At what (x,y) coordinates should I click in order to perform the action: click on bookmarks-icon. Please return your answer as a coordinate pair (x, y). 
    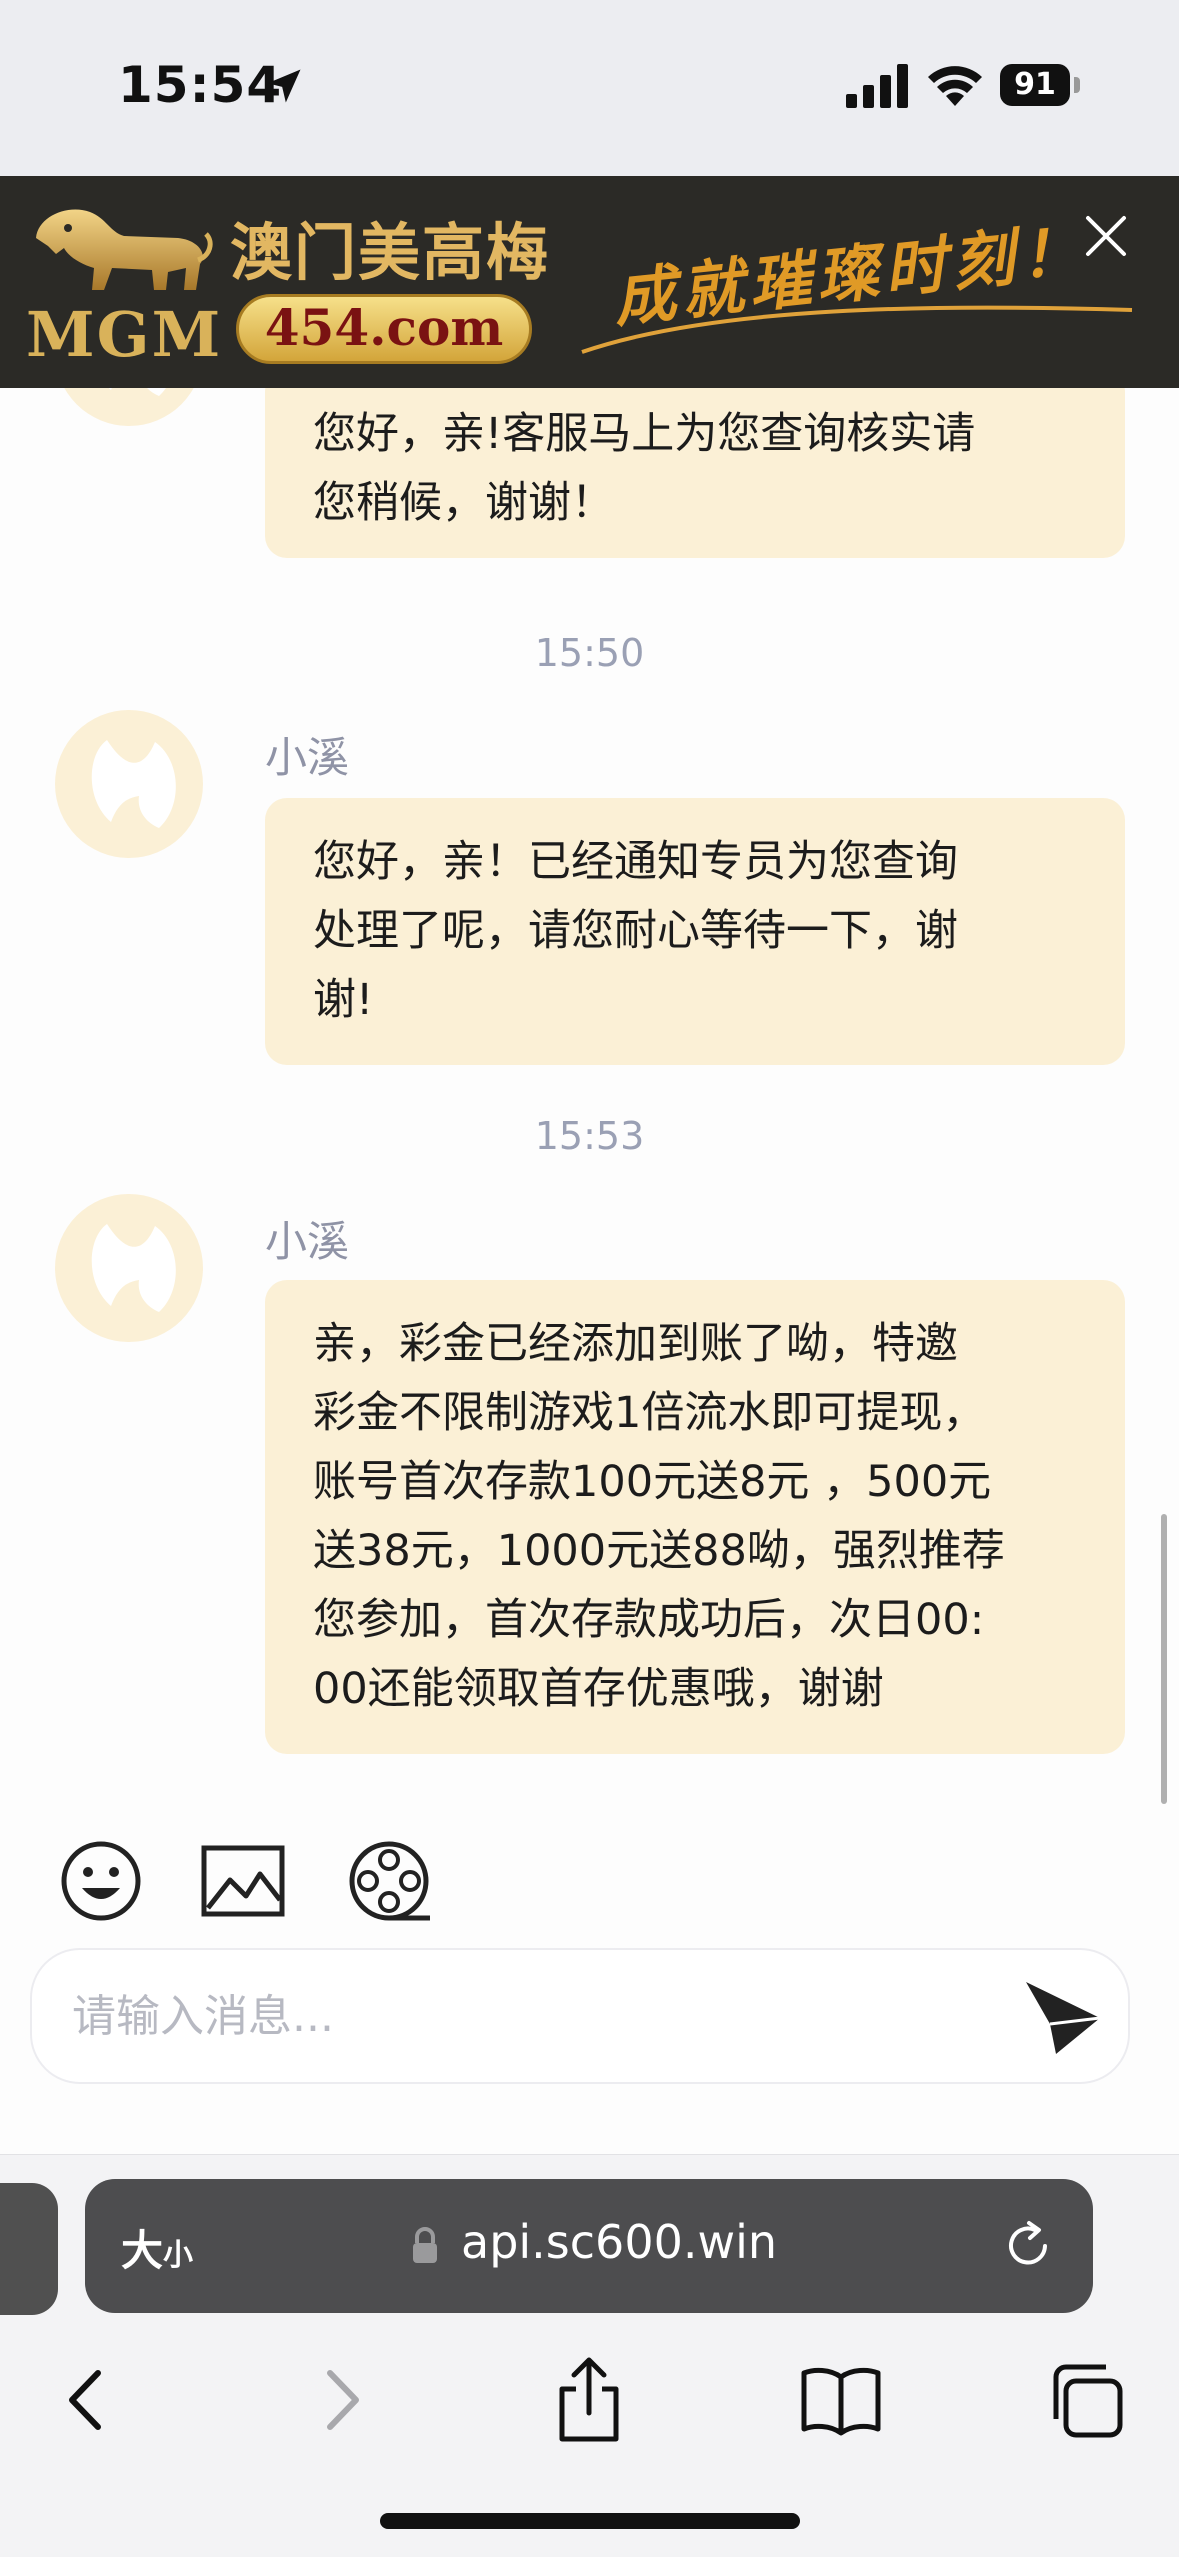
    Looking at the image, I should click on (841, 2400).